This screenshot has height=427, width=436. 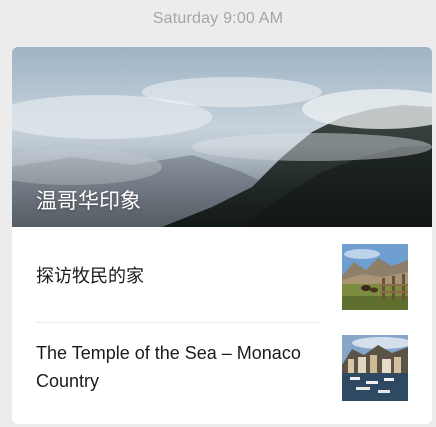 What do you see at coordinates (218, 18) in the screenshot?
I see `message-timestamp: Saturday 9:00 AM` at bounding box center [218, 18].